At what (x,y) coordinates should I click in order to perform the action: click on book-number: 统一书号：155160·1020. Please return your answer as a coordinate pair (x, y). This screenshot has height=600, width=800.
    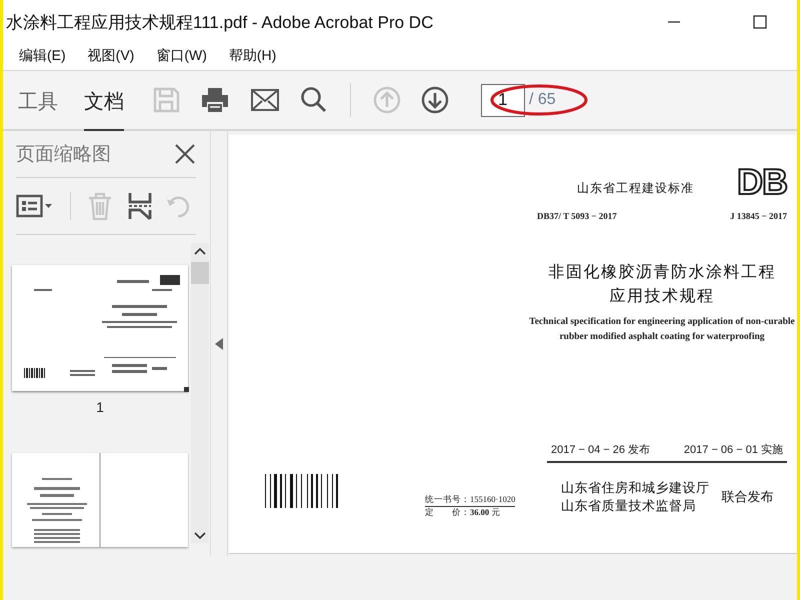
    Looking at the image, I should click on (470, 500).